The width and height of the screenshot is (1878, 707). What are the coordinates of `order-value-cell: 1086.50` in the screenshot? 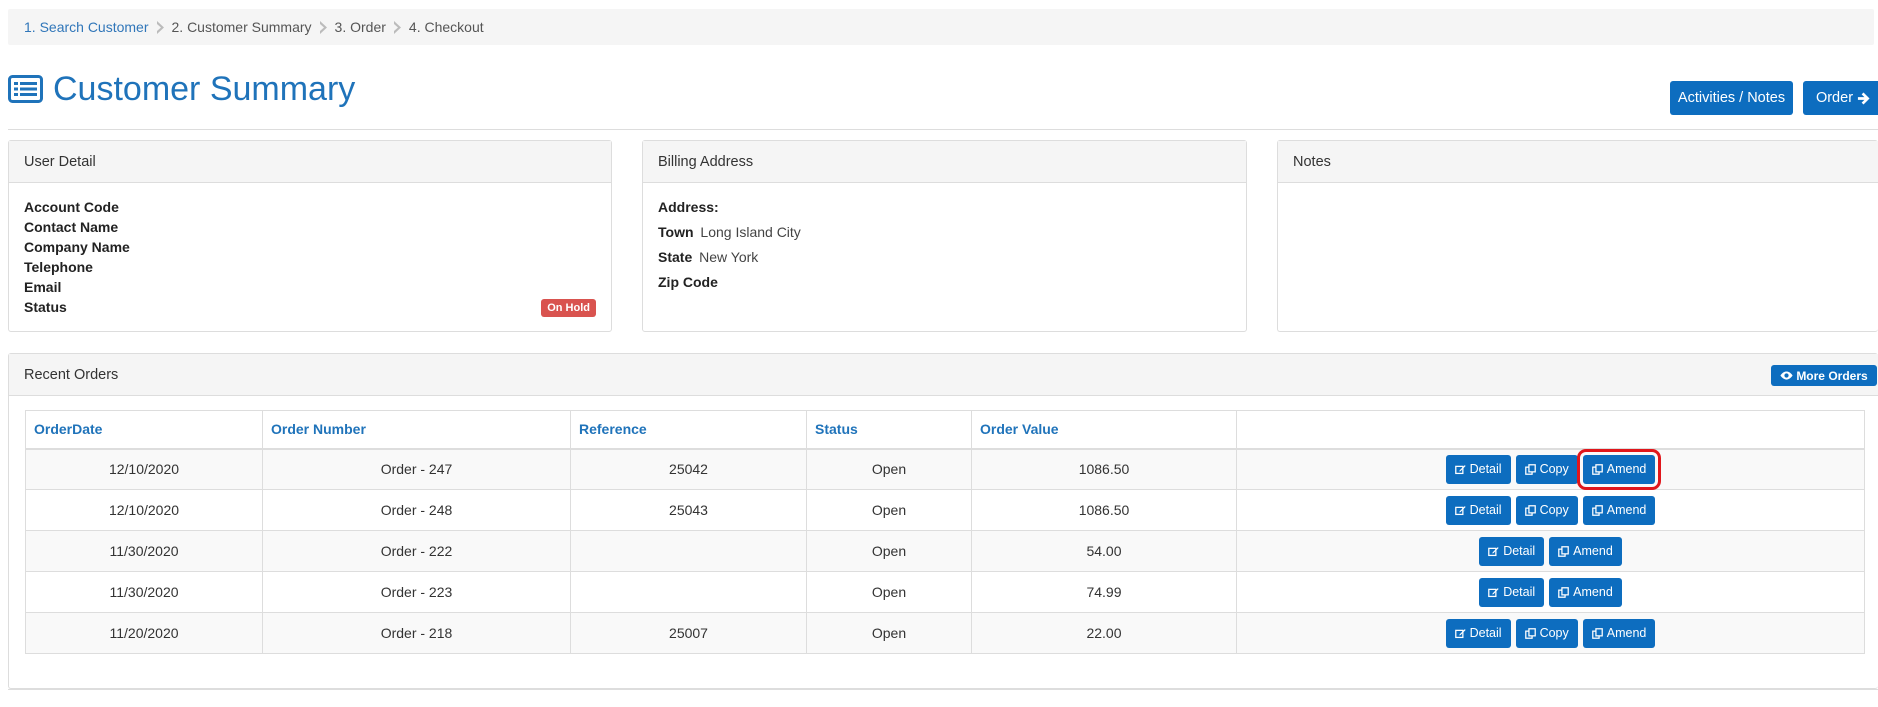 It's located at (1104, 510).